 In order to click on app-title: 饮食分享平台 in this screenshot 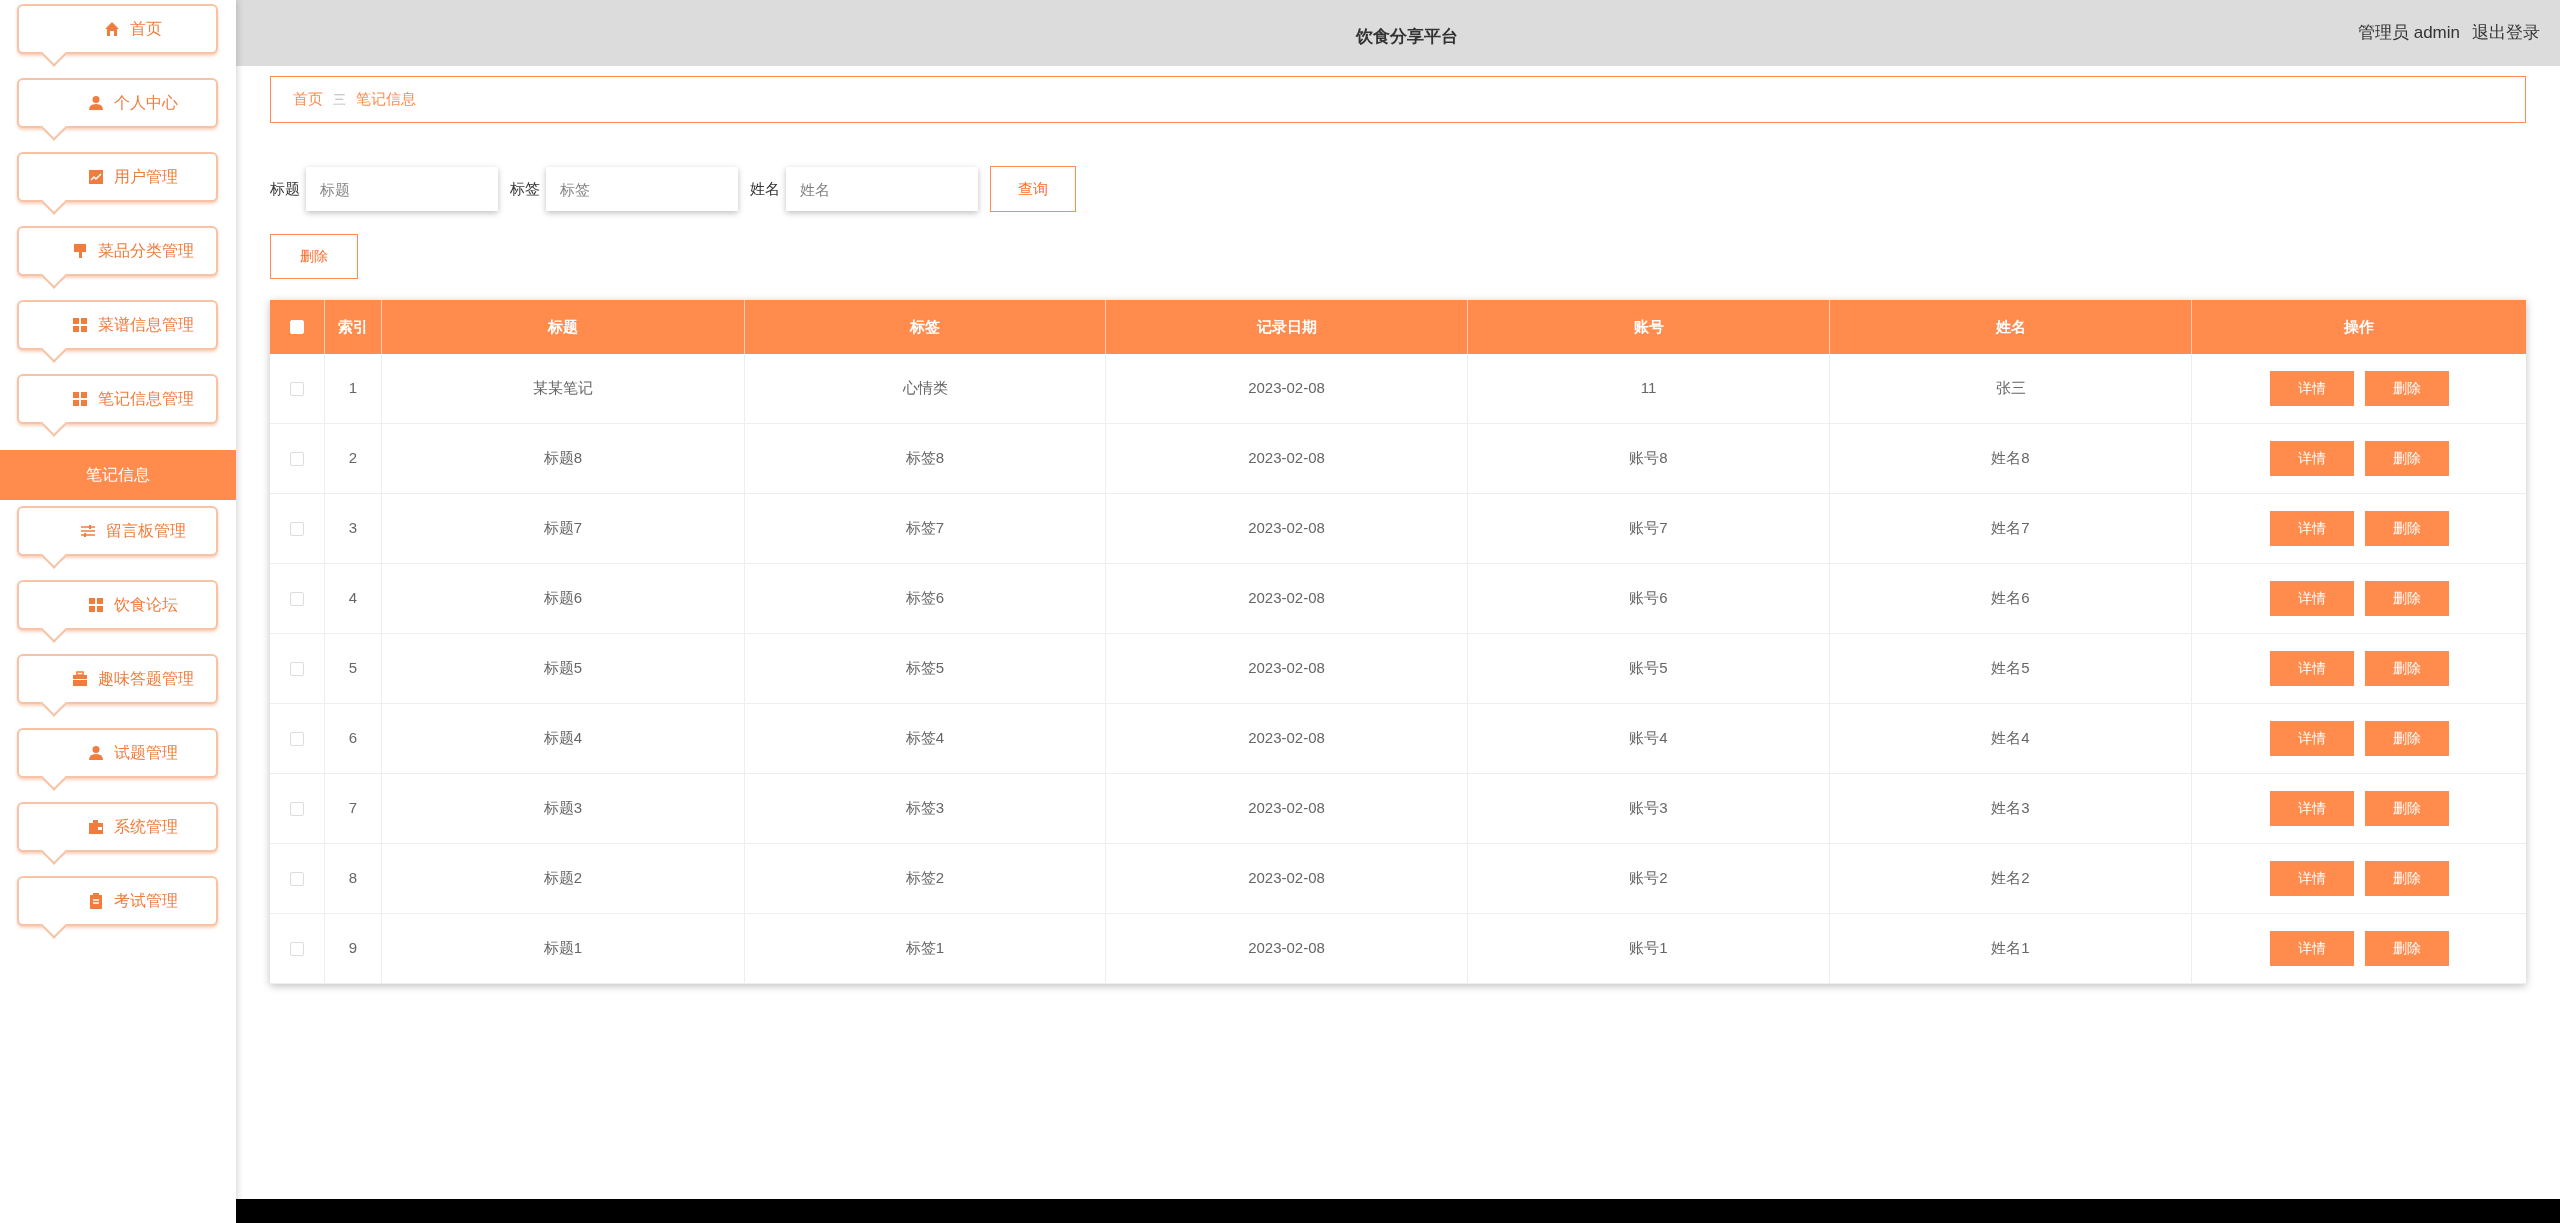, I will do `click(1407, 37)`.